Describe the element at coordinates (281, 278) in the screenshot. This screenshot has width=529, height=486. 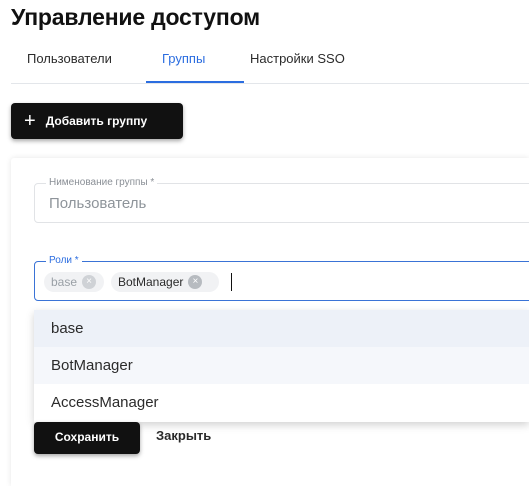
I see `roles-field: Роли * base × BotManager ×` at that location.